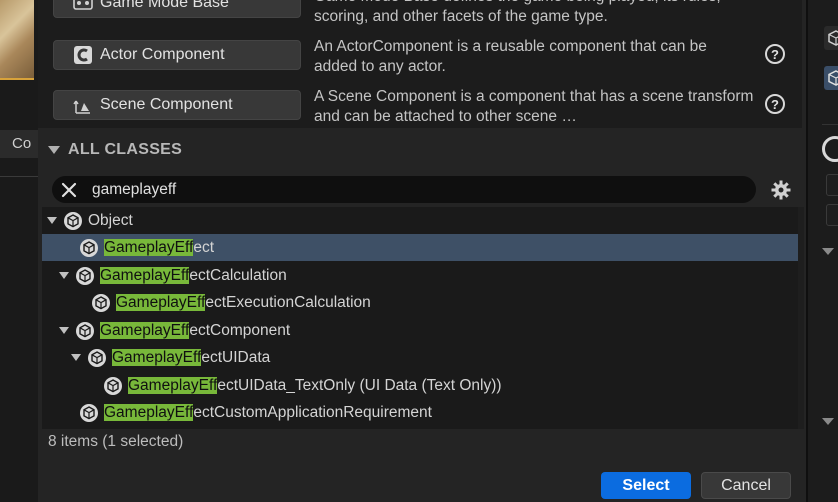 Image resolution: width=838 pixels, height=502 pixels. What do you see at coordinates (83, 105) in the screenshot?
I see `scene-component-icon` at bounding box center [83, 105].